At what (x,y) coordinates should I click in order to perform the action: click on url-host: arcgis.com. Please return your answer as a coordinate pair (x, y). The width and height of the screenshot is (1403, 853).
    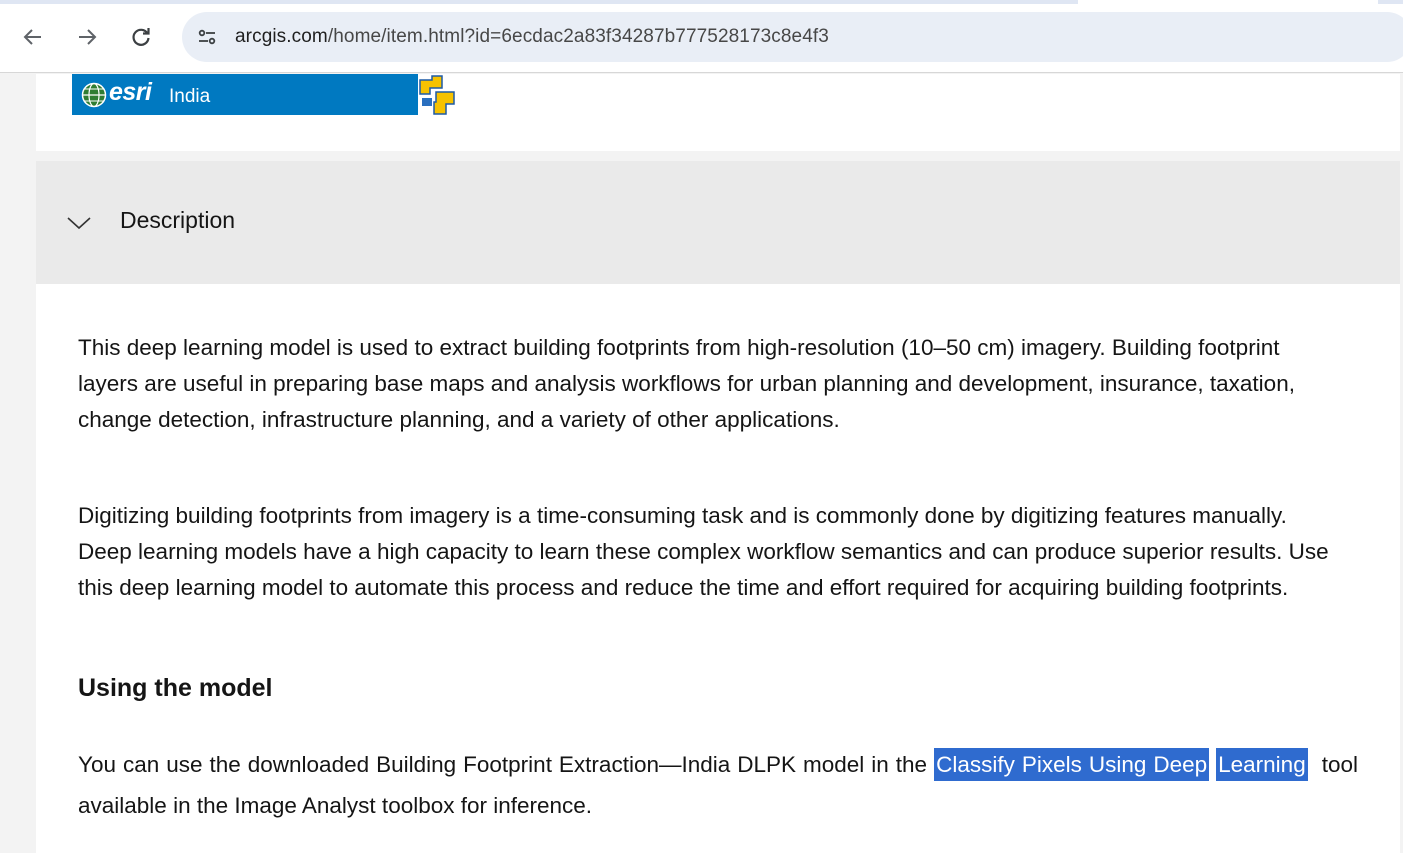
    Looking at the image, I should click on (281, 36).